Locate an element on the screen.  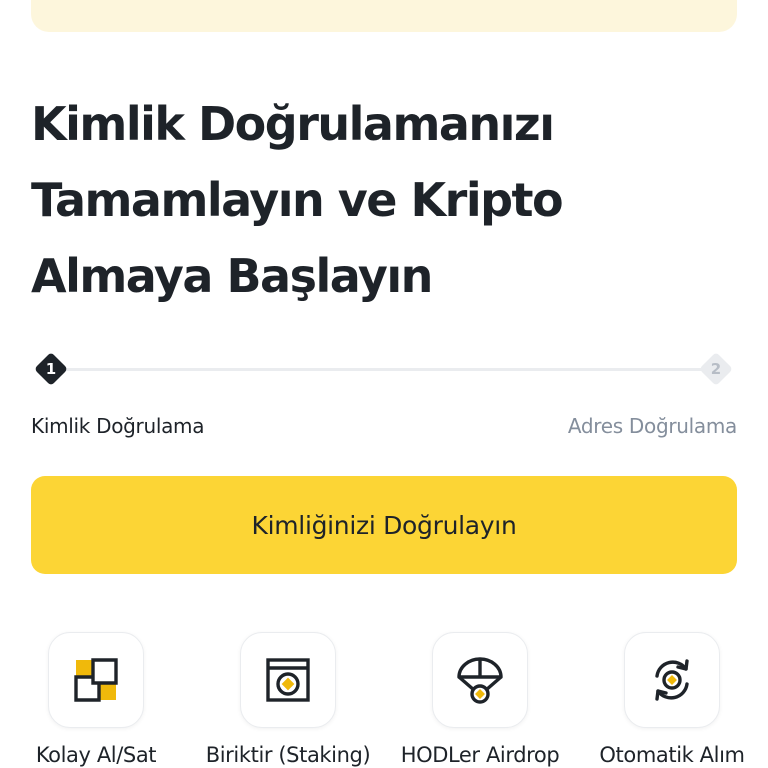
feature-auto-invest: Otomatik Alım is located at coordinates (672, 700).